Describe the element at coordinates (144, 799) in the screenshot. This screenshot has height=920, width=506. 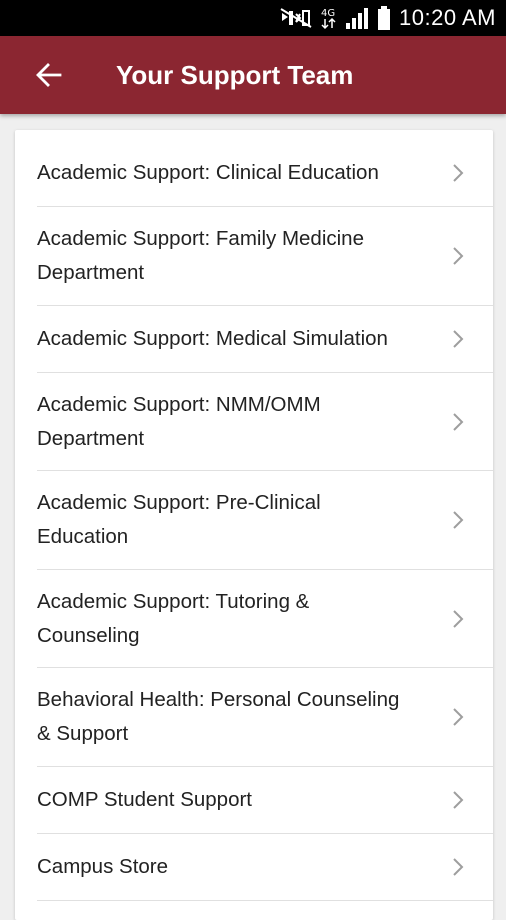
I see `list-item-label: COMP Student Support` at that location.